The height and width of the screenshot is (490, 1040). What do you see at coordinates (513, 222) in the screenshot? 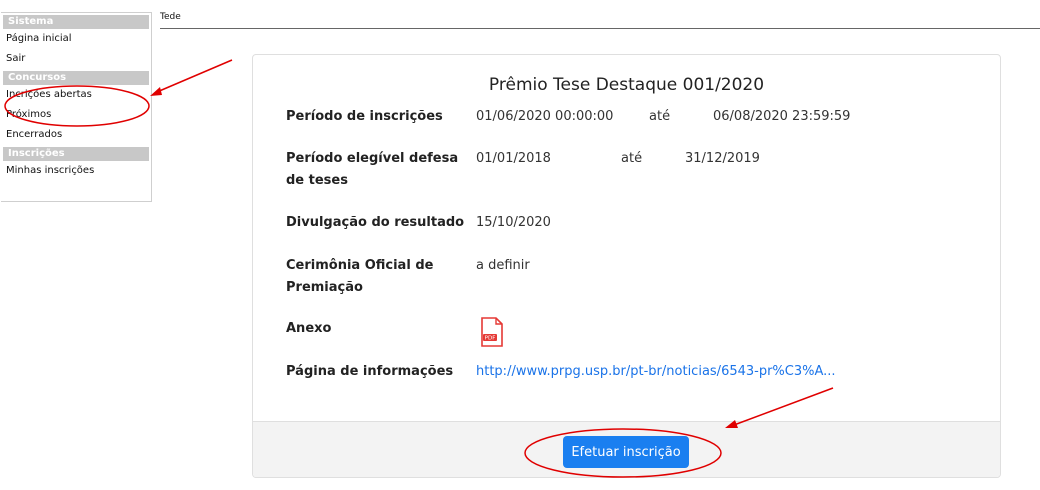
I see `value-divulgacao: 15/10/2020` at bounding box center [513, 222].